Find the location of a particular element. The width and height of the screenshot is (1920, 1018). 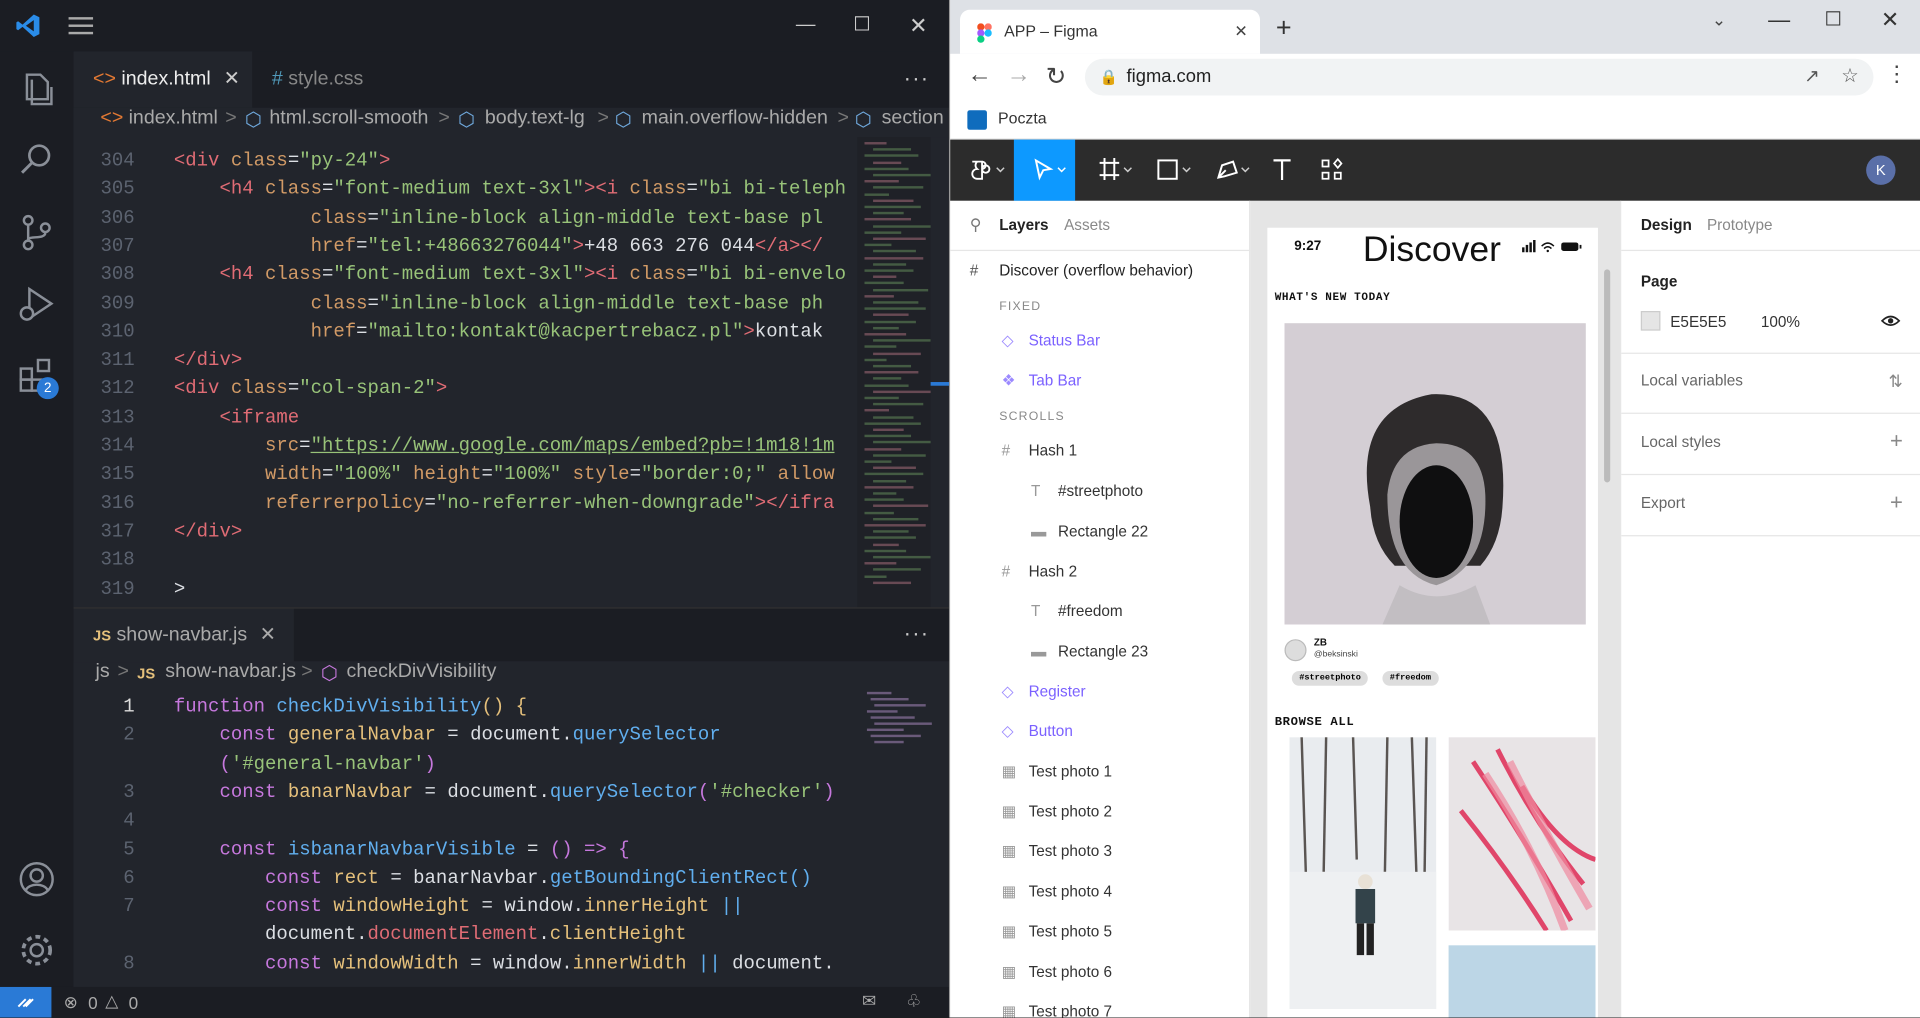

resources-tool is located at coordinates (1331, 170).